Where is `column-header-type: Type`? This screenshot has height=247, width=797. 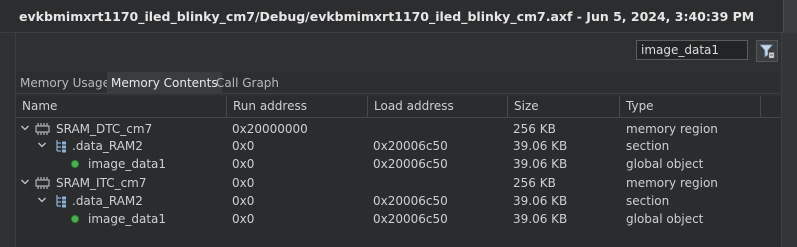 column-header-type: Type is located at coordinates (690, 106).